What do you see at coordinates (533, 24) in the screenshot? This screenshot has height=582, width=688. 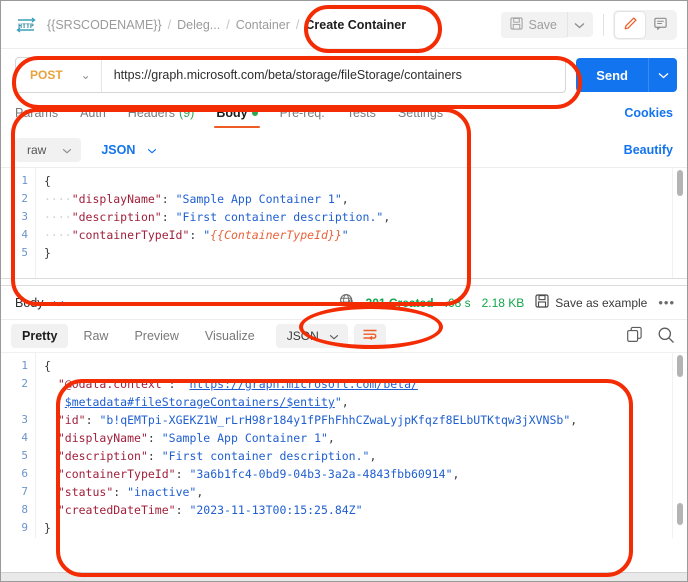 I see `save-button: Save` at bounding box center [533, 24].